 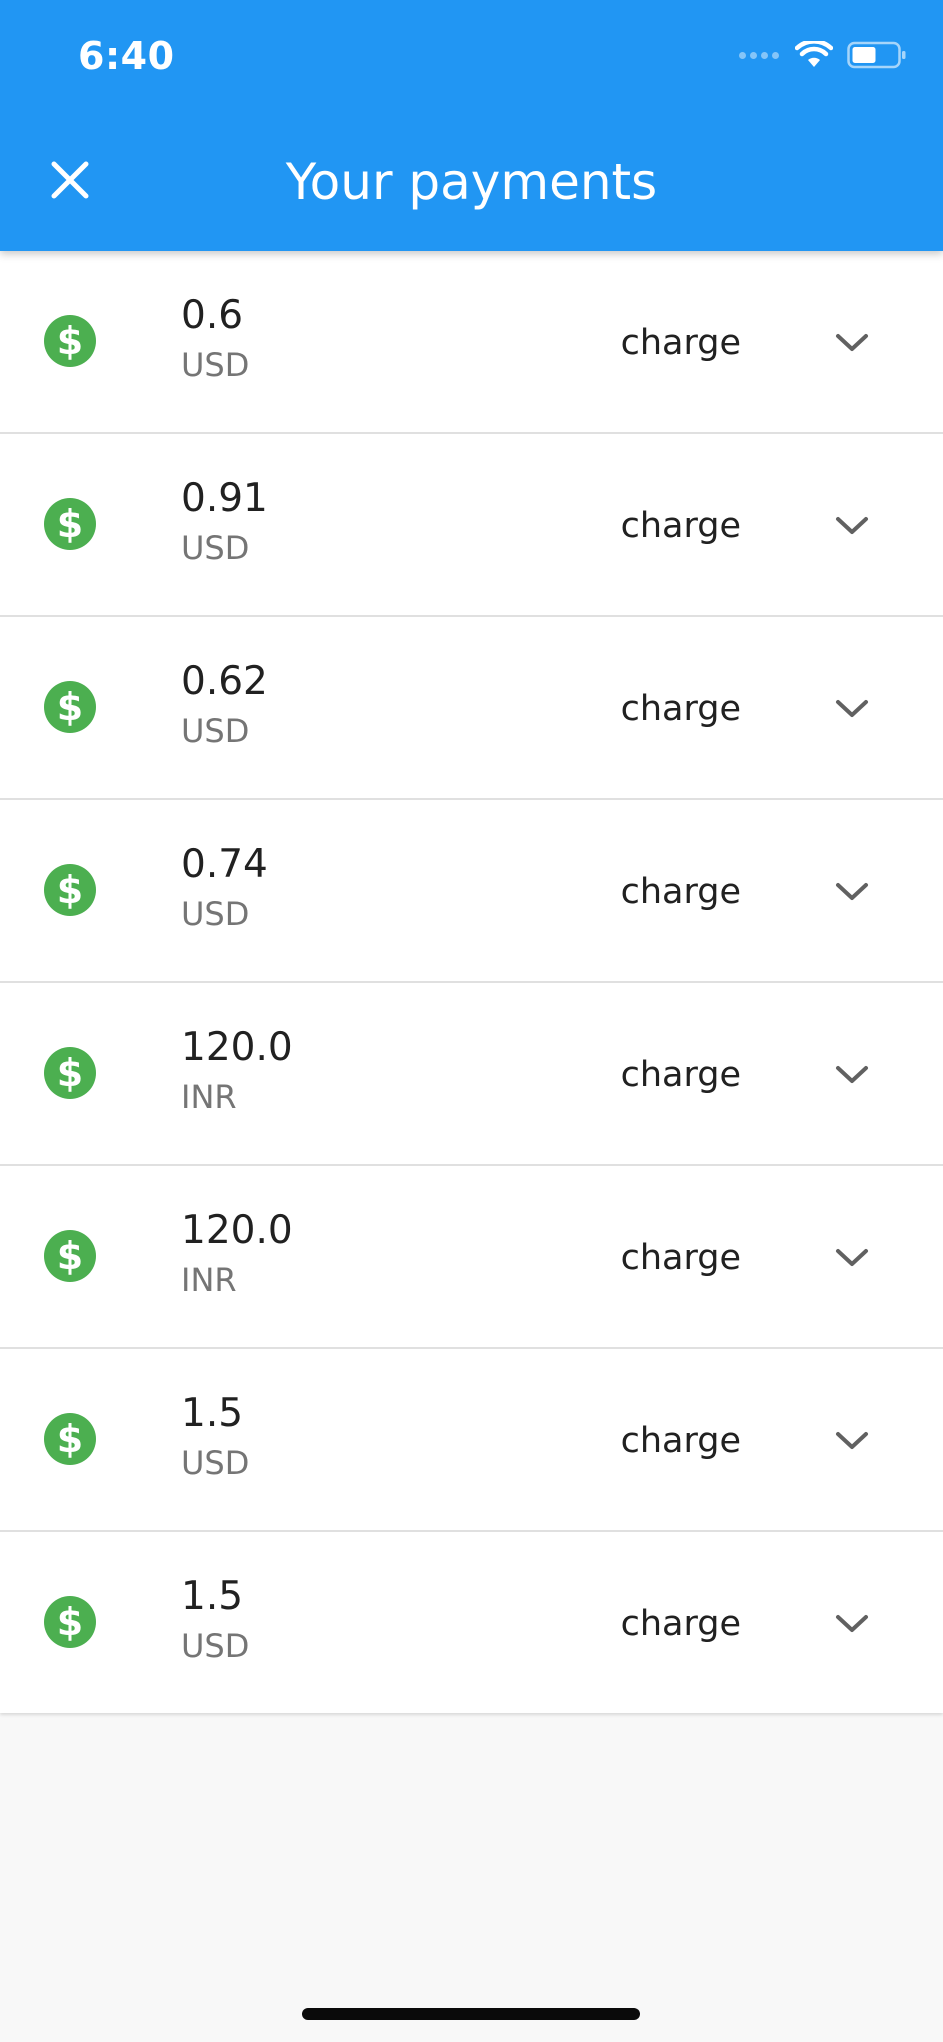 What do you see at coordinates (814, 54) in the screenshot?
I see `wifi-icon` at bounding box center [814, 54].